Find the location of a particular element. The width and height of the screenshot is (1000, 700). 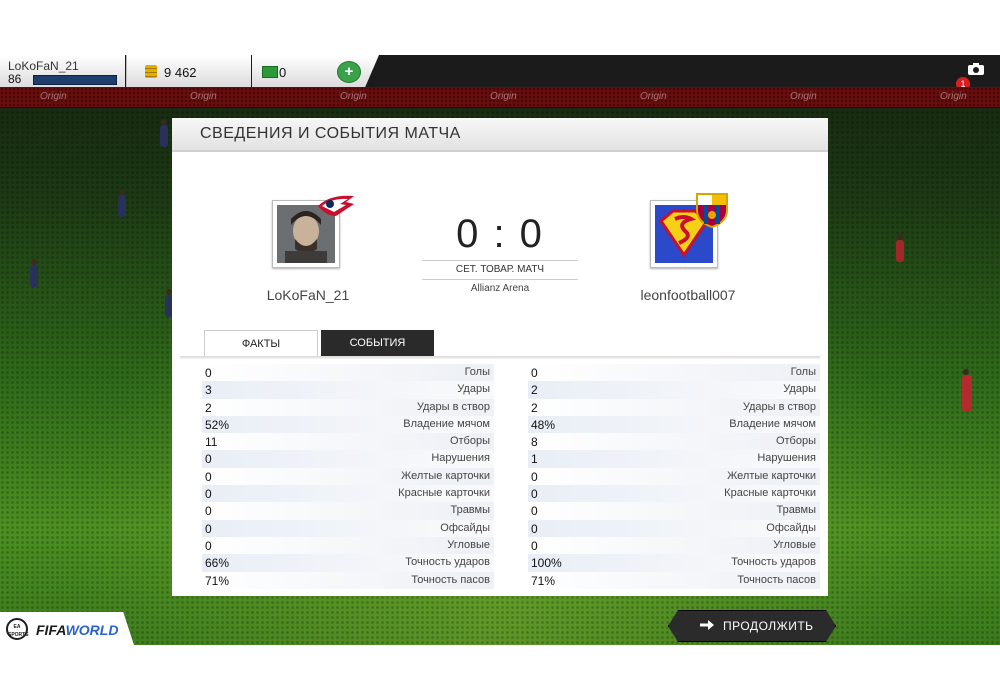

tab-divider is located at coordinates (500, 357).